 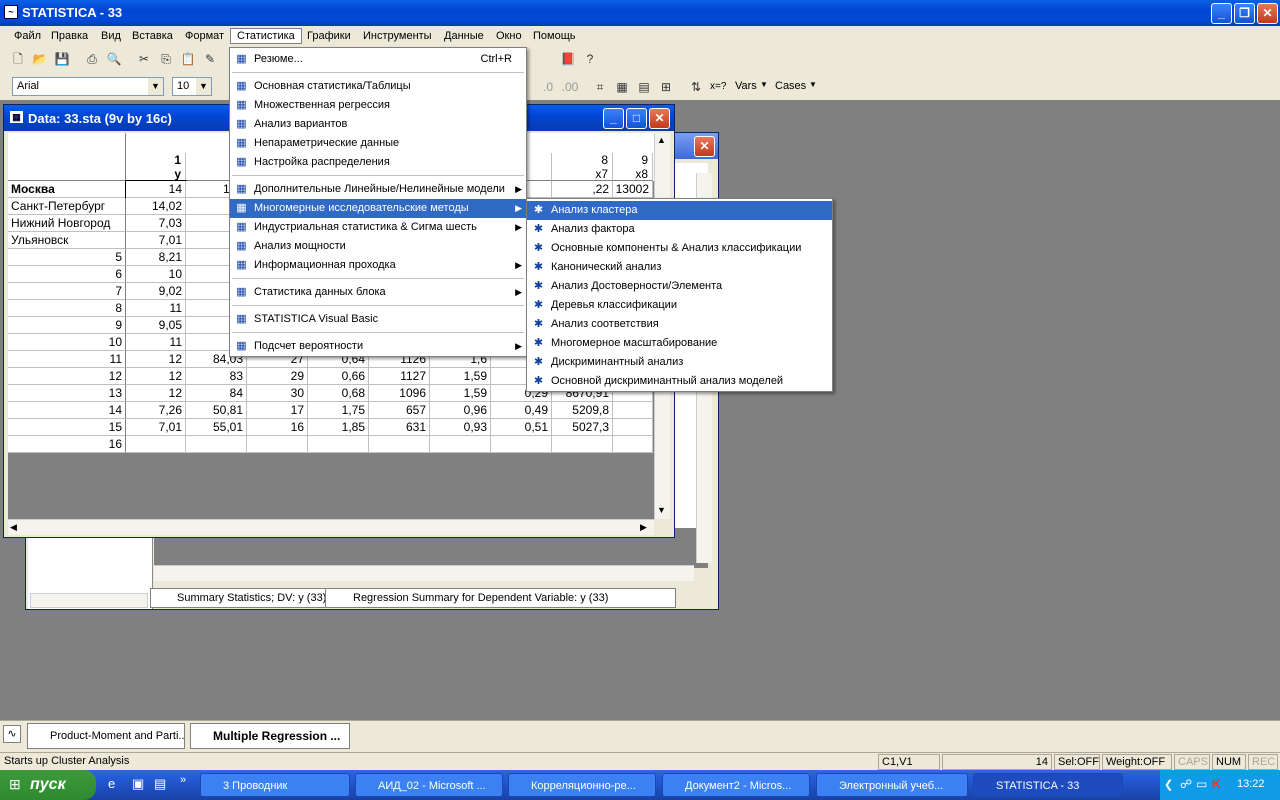 What do you see at coordinates (277, 427) in the screenshot?
I see `grid-cell: 16` at bounding box center [277, 427].